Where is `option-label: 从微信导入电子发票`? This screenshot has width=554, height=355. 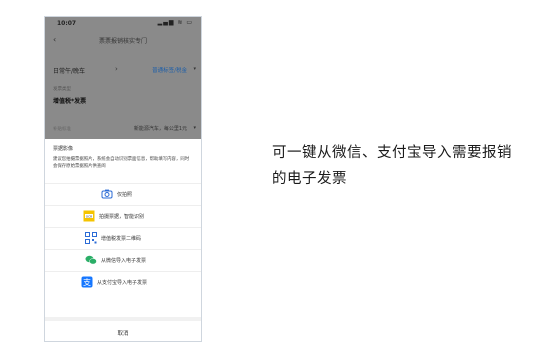
option-label: 从微信导入电子发票 is located at coordinates (124, 261).